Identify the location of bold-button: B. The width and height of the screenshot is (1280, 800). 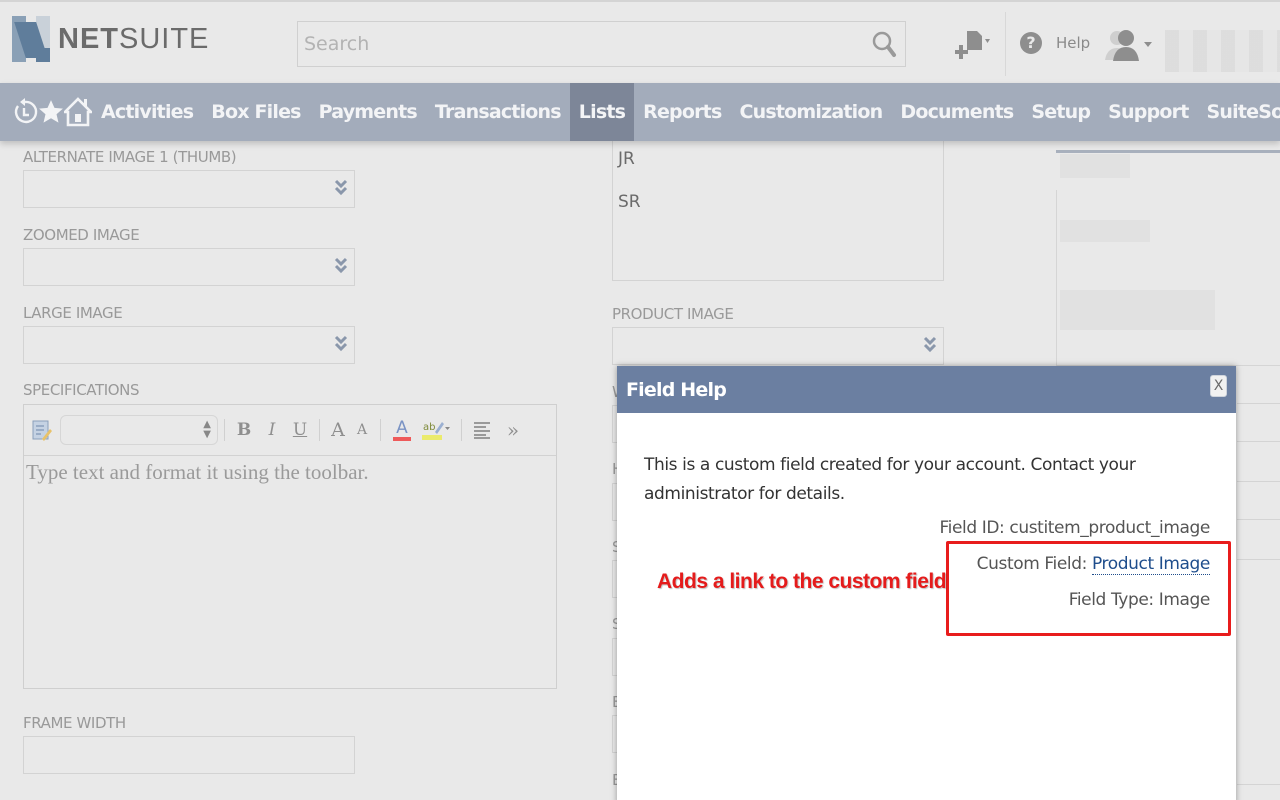
(244, 430).